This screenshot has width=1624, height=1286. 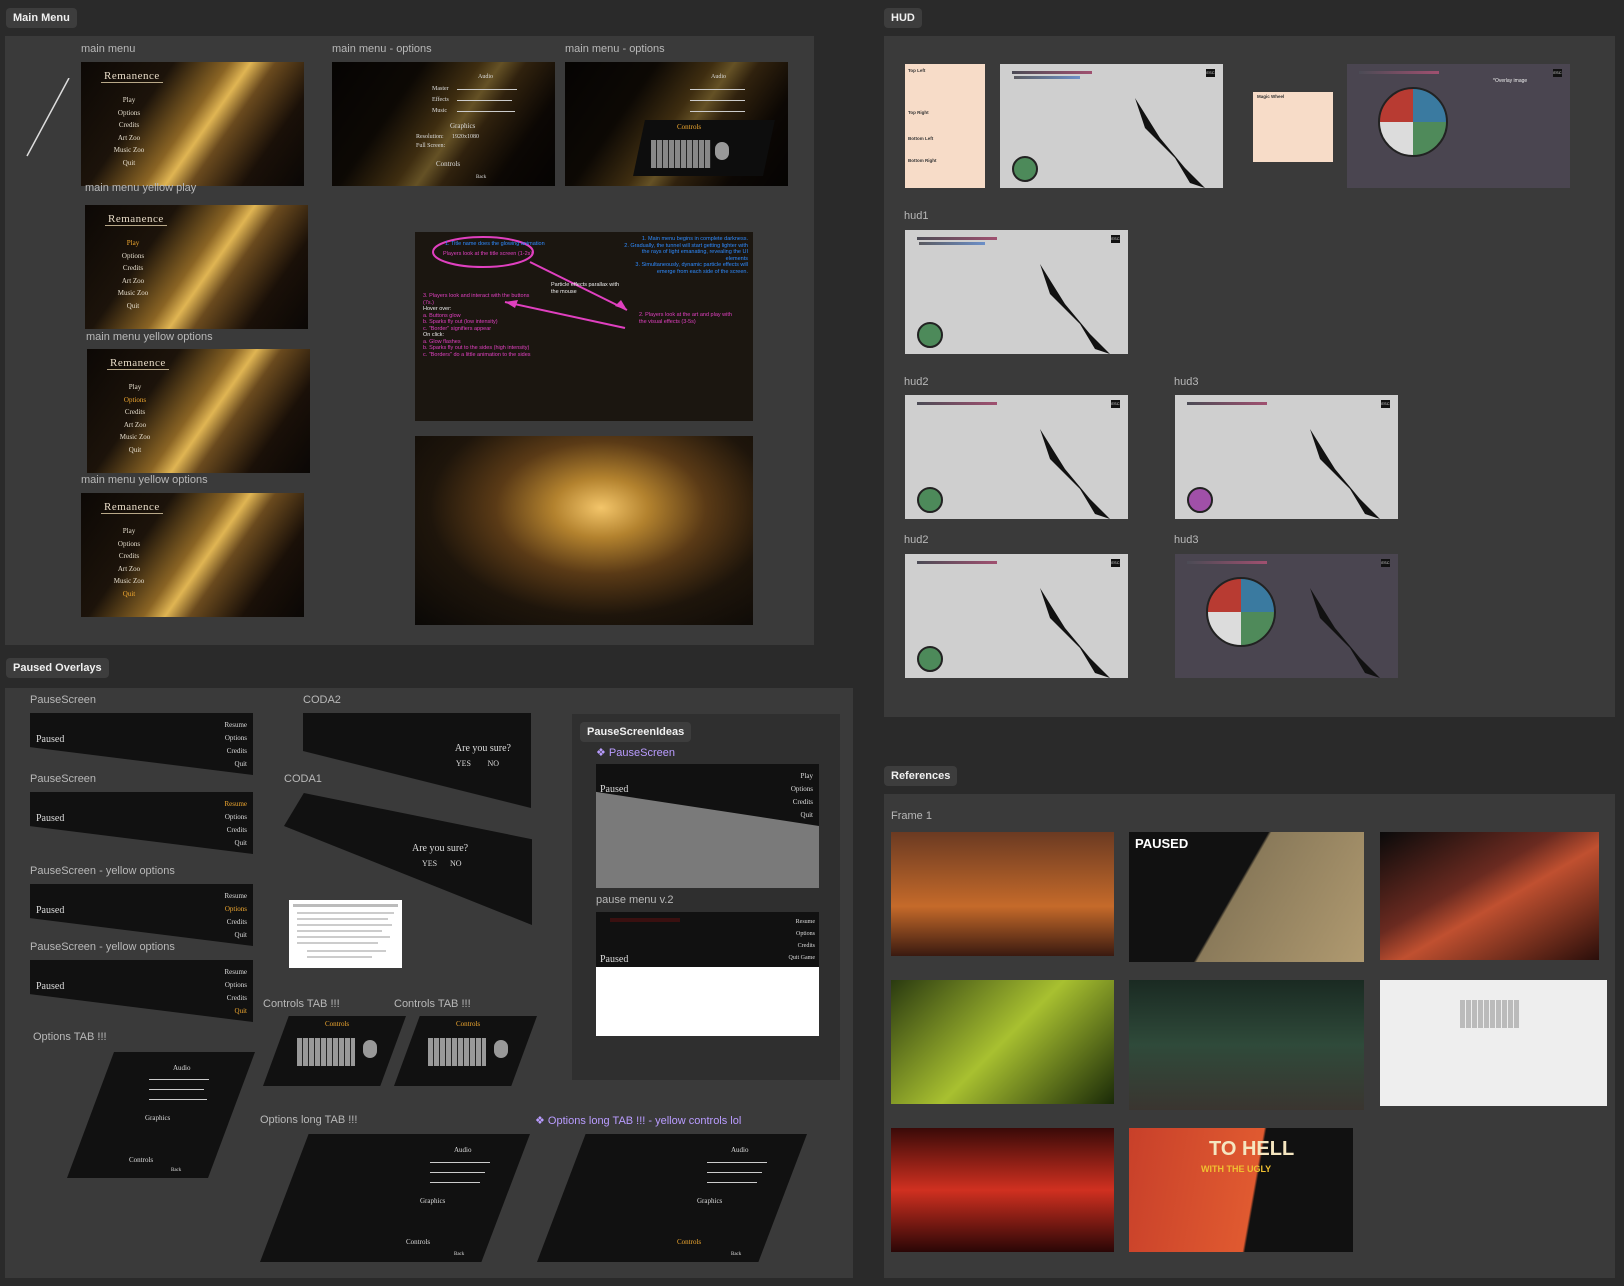 I want to click on section-tag-paused-overlays: Paused Overlays, so click(x=57, y=668).